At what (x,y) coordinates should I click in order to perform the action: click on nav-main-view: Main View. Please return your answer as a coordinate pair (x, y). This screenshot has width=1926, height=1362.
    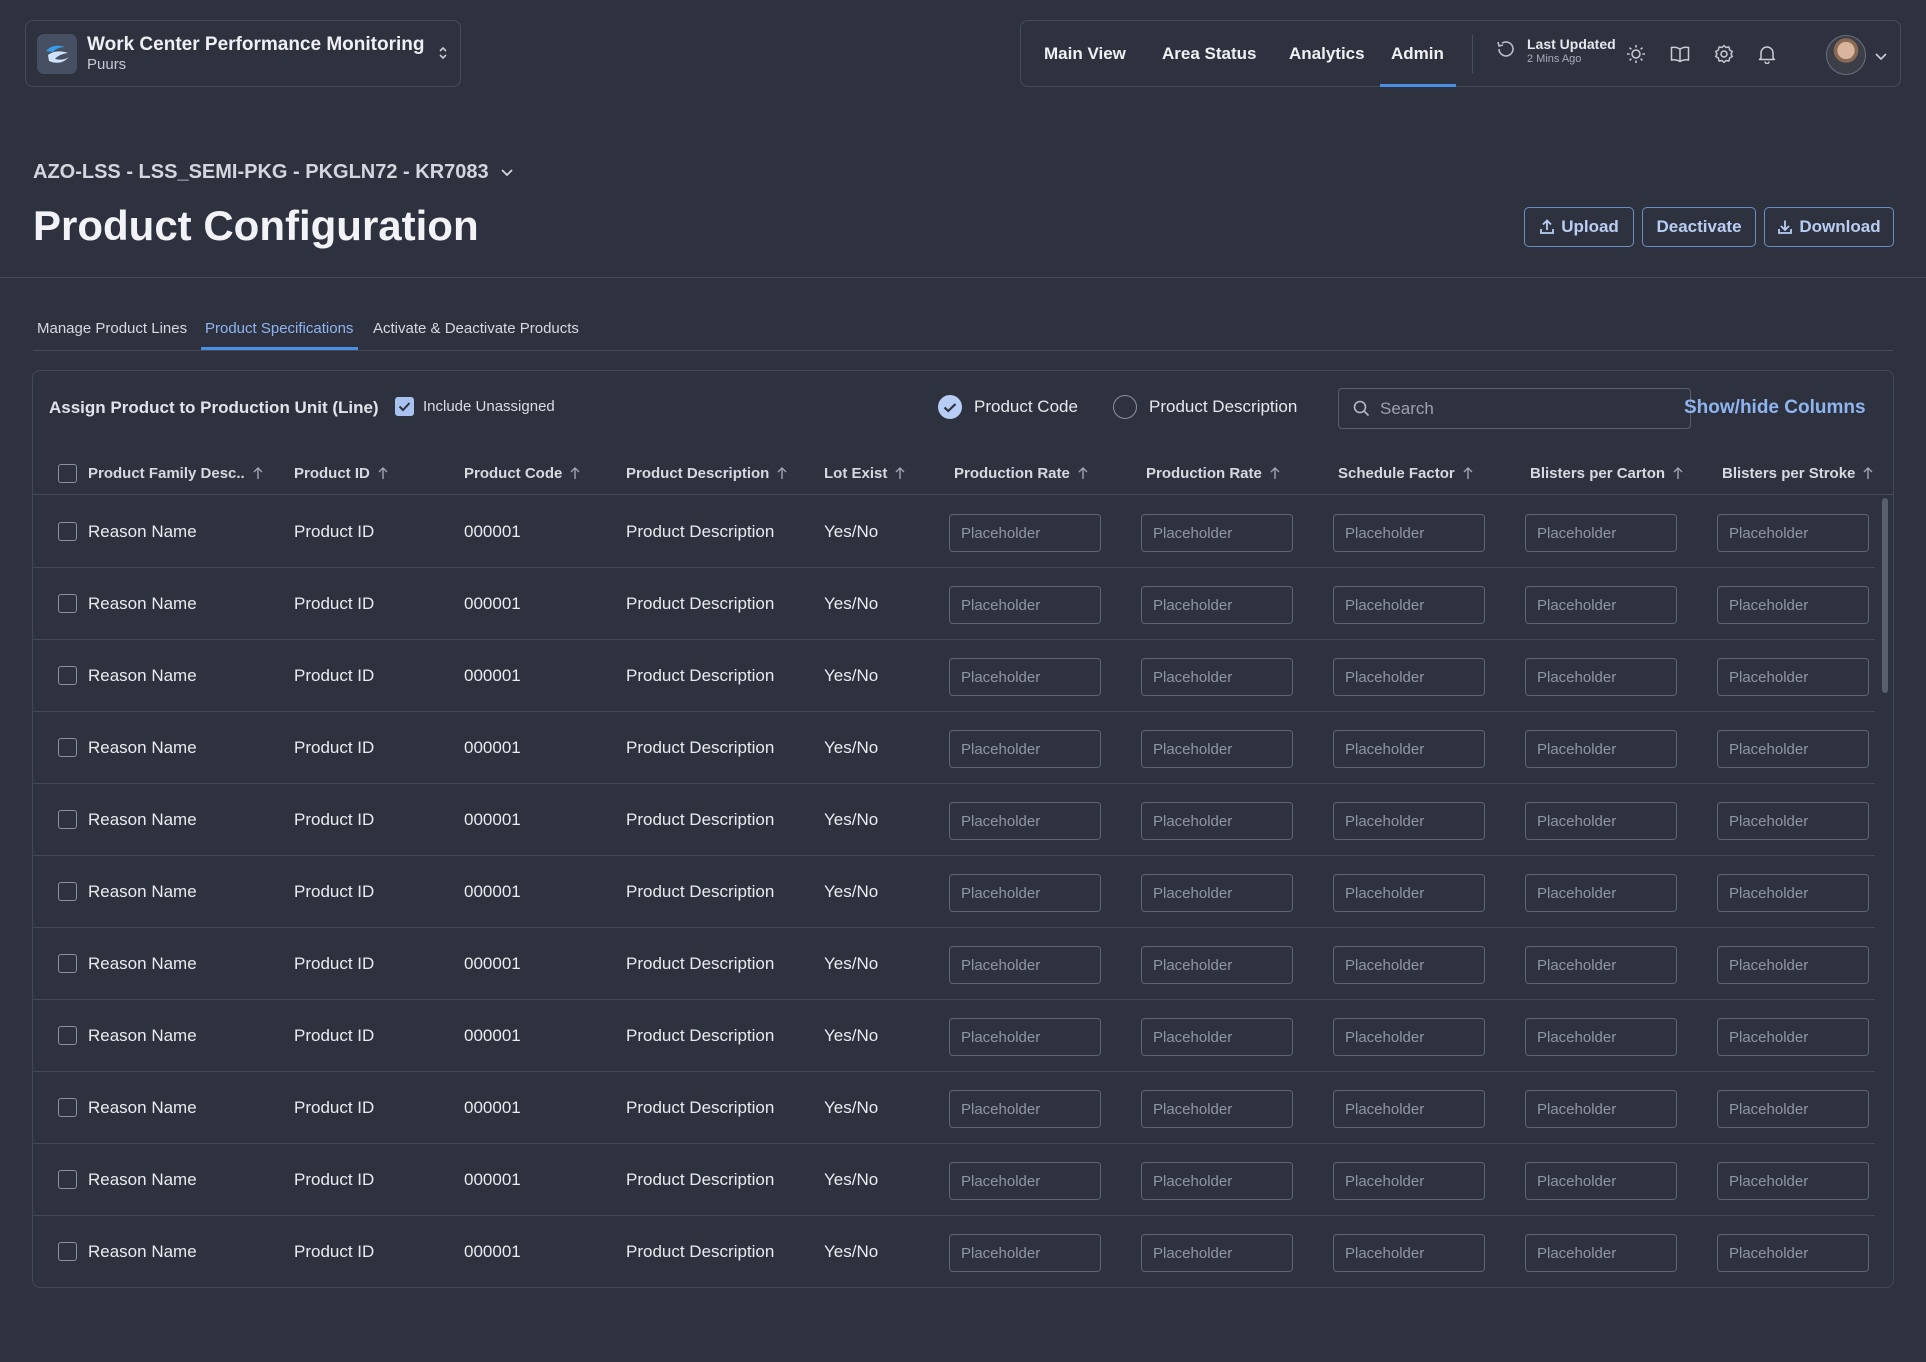
    Looking at the image, I should click on (1085, 53).